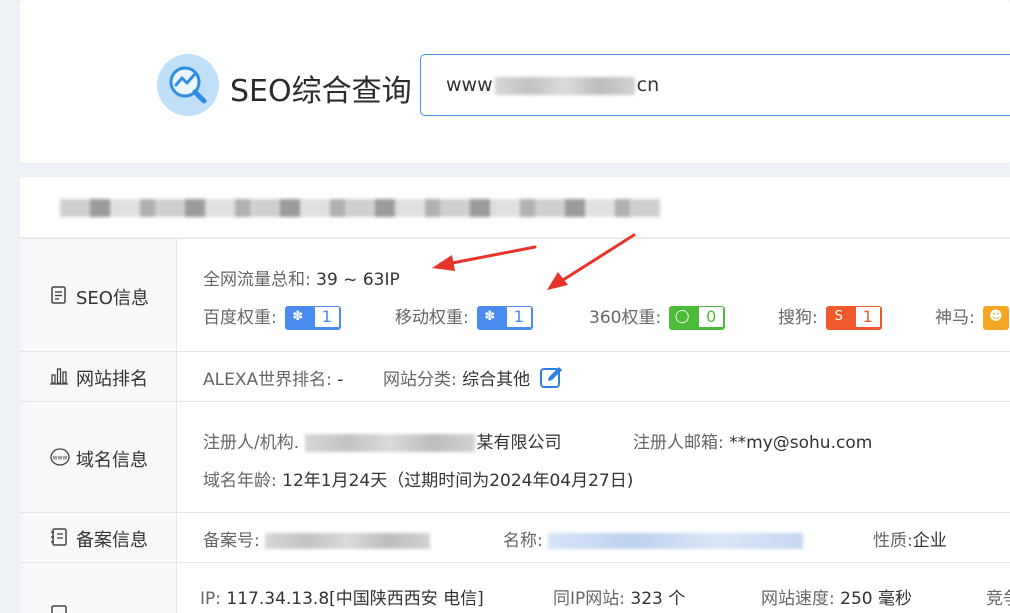  Describe the element at coordinates (591, 261) in the screenshot. I see `arrow-to-mobile-weight` at that location.